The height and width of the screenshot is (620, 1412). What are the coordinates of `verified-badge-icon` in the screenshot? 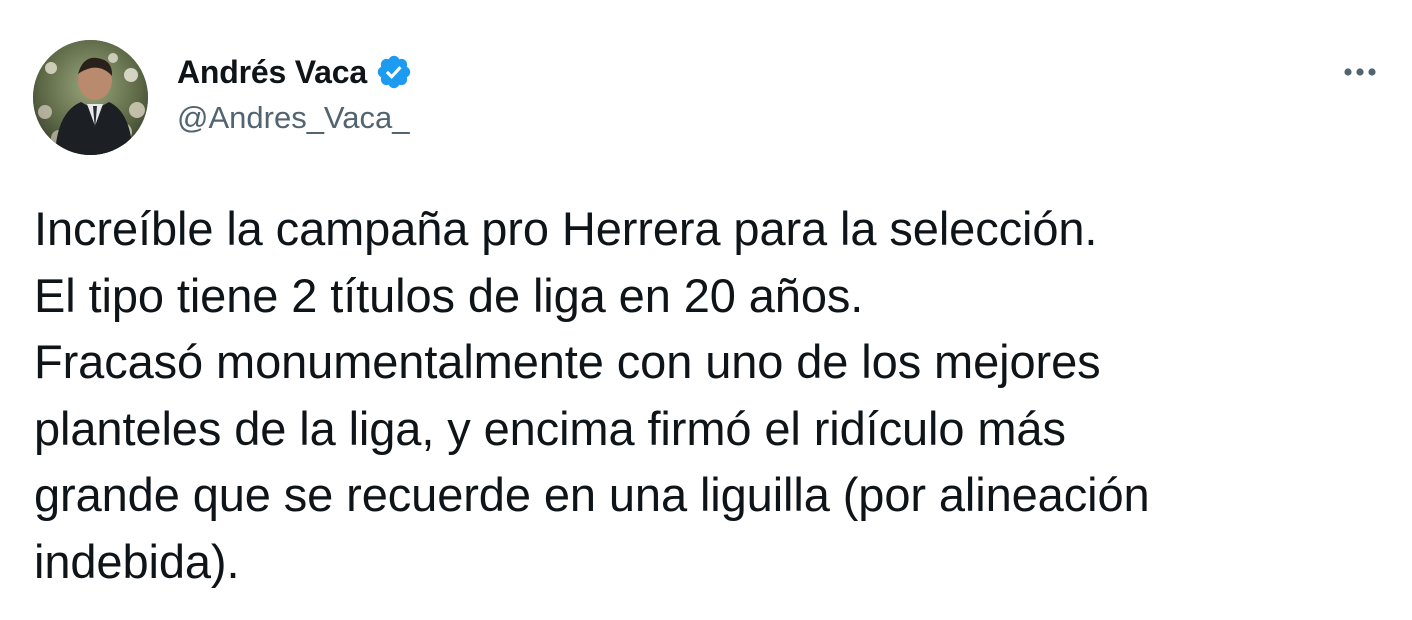 It's located at (394, 72).